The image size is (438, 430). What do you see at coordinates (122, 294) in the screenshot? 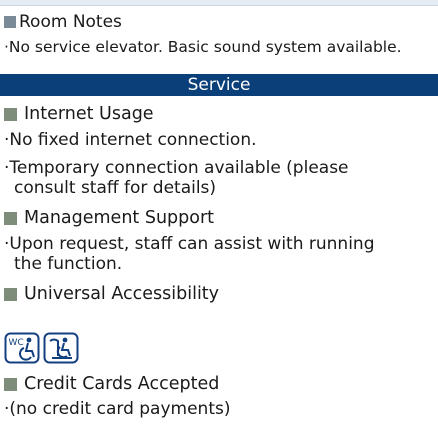
I see `universal-accessibility-title: Universal Accessibility` at bounding box center [122, 294].